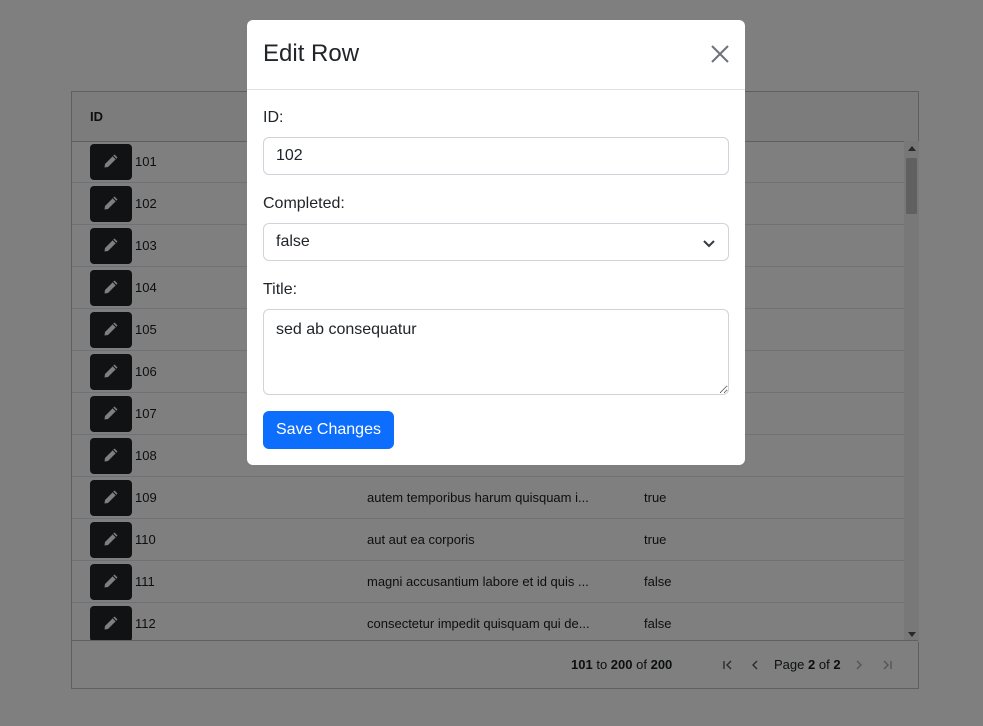  Describe the element at coordinates (720, 54) in the screenshot. I see `close-icon` at that location.